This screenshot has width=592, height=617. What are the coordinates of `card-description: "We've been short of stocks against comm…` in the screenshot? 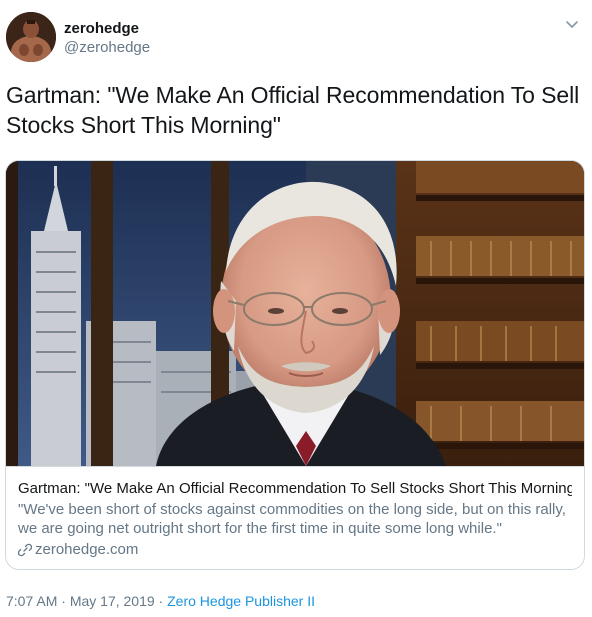 It's located at (292, 519).